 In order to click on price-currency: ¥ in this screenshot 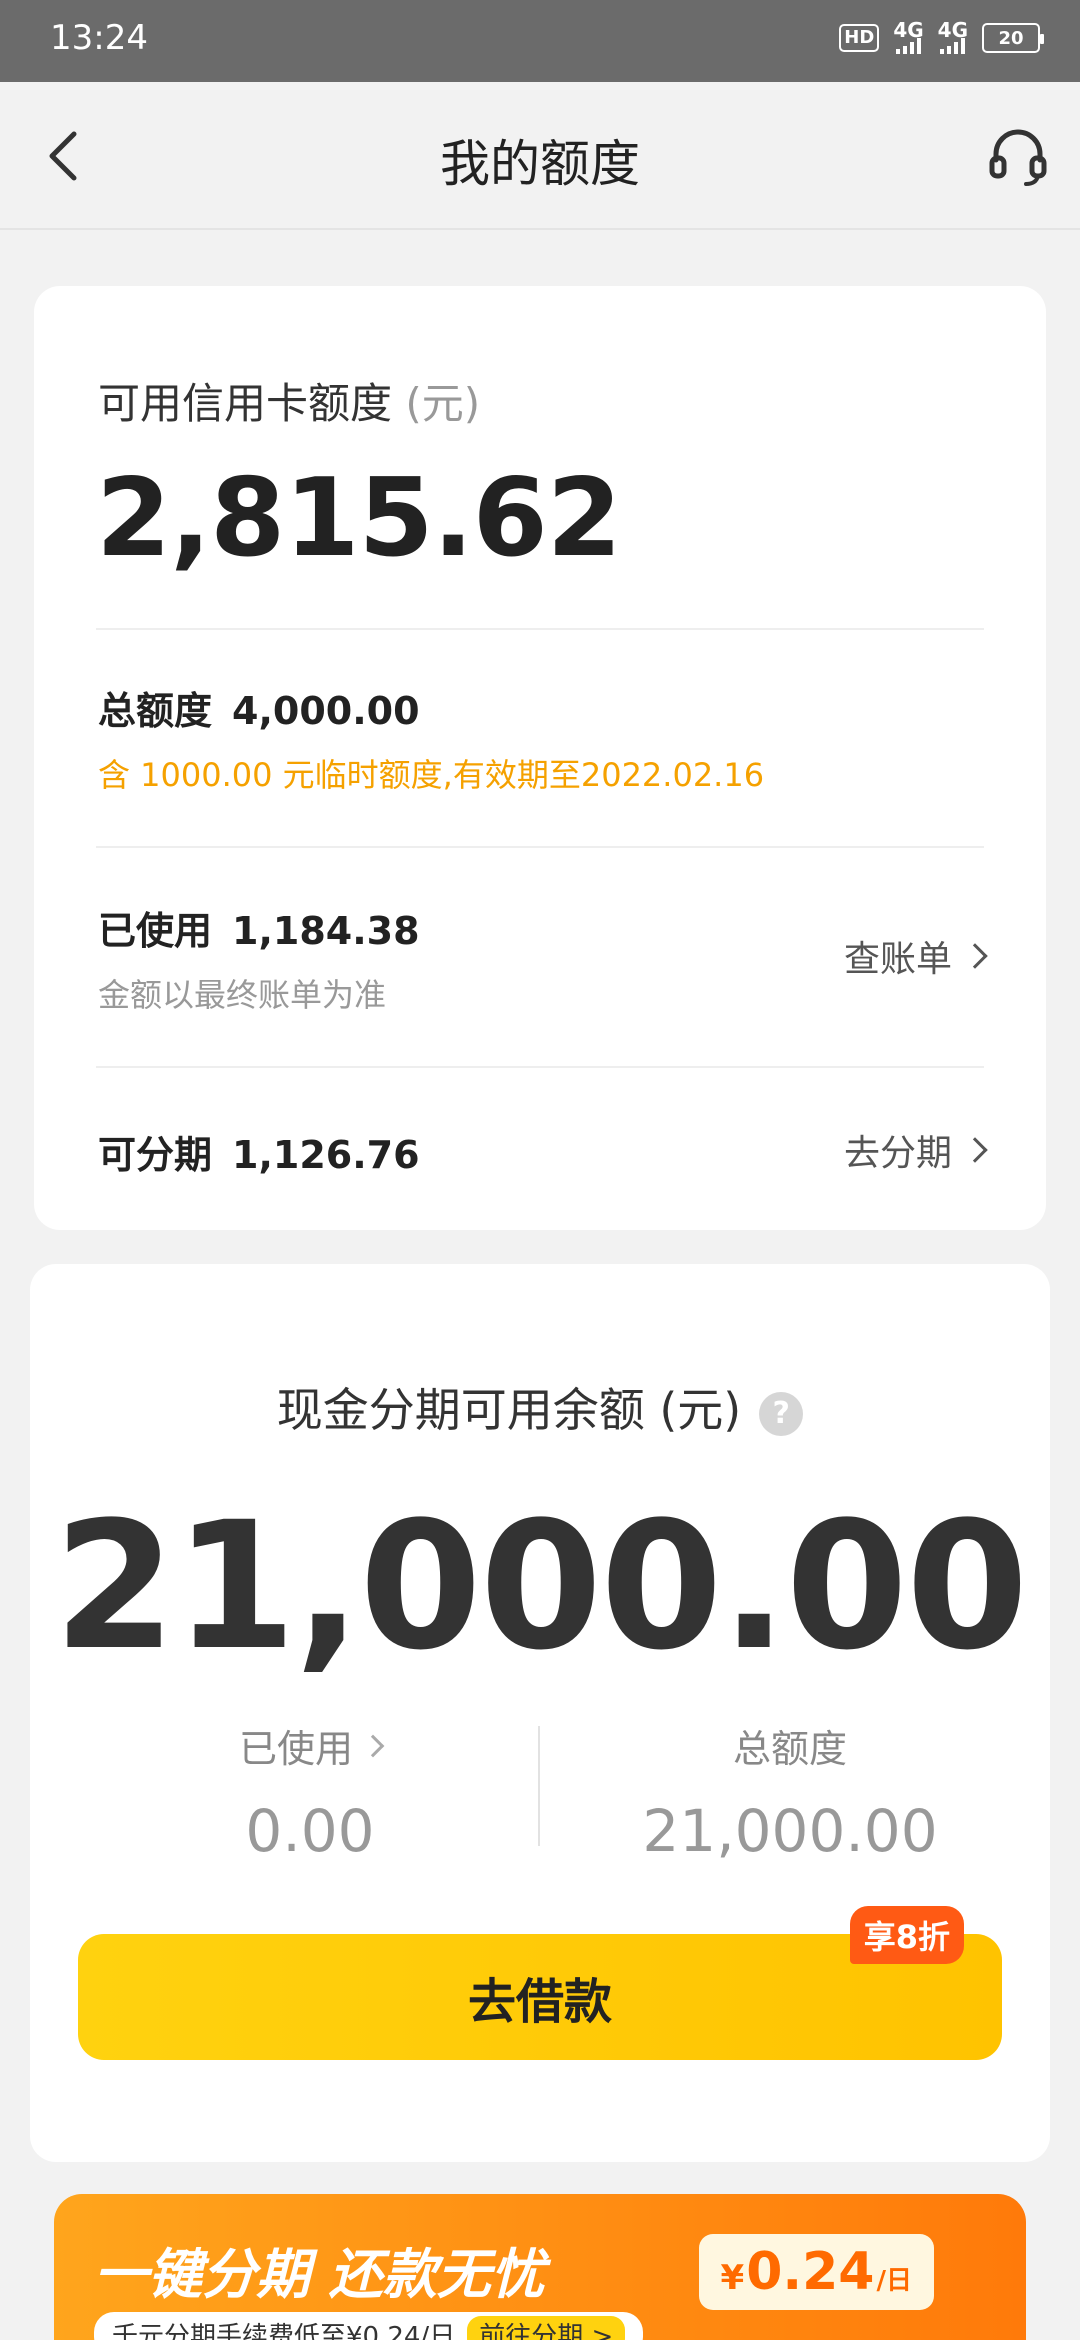, I will do `click(732, 2278)`.